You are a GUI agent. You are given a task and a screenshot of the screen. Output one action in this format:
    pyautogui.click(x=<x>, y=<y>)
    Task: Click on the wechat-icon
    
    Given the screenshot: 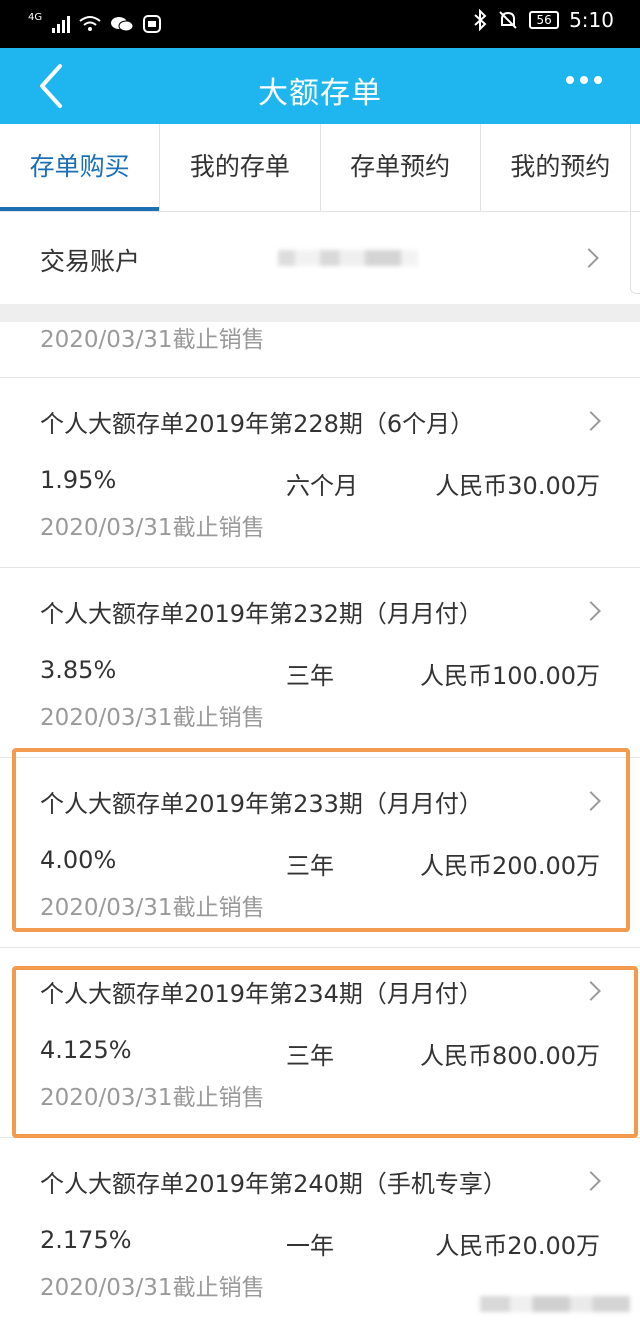 What is the action you would take?
    pyautogui.click(x=122, y=24)
    